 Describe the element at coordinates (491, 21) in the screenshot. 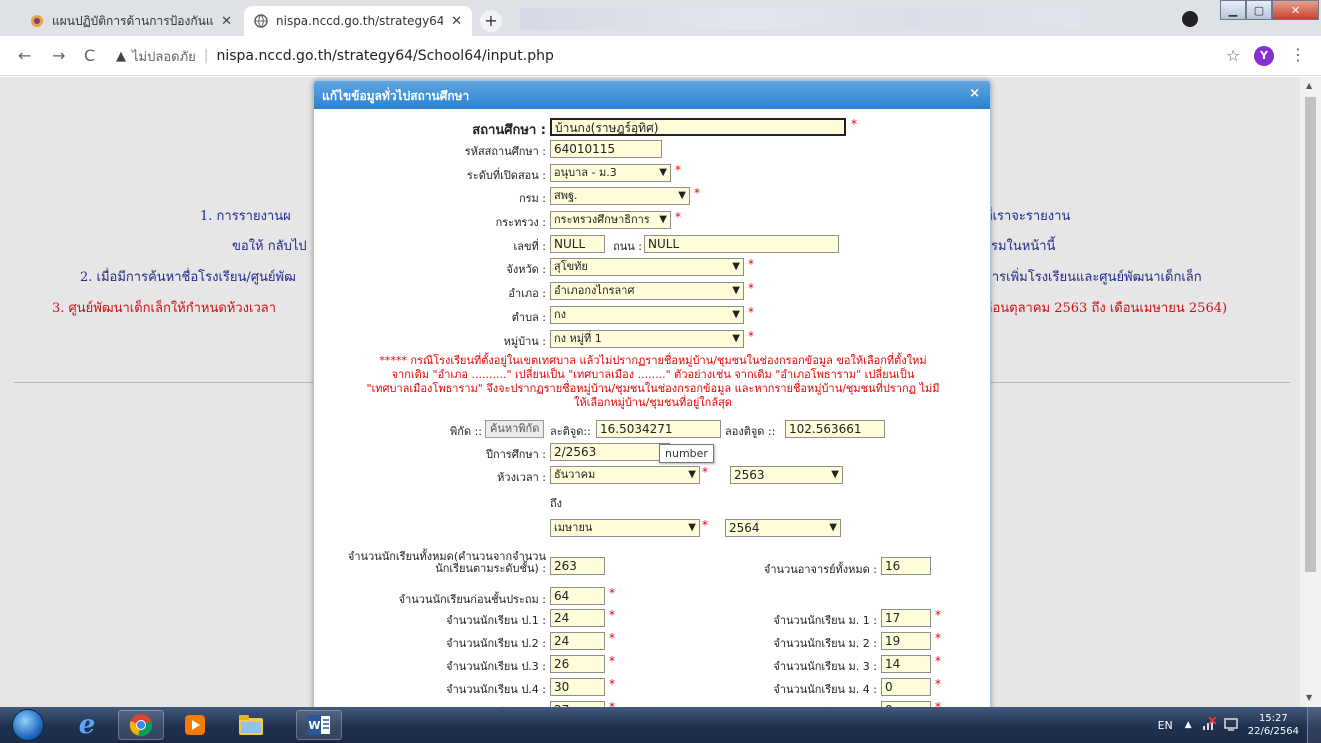

I see `new-tab-button: +` at that location.